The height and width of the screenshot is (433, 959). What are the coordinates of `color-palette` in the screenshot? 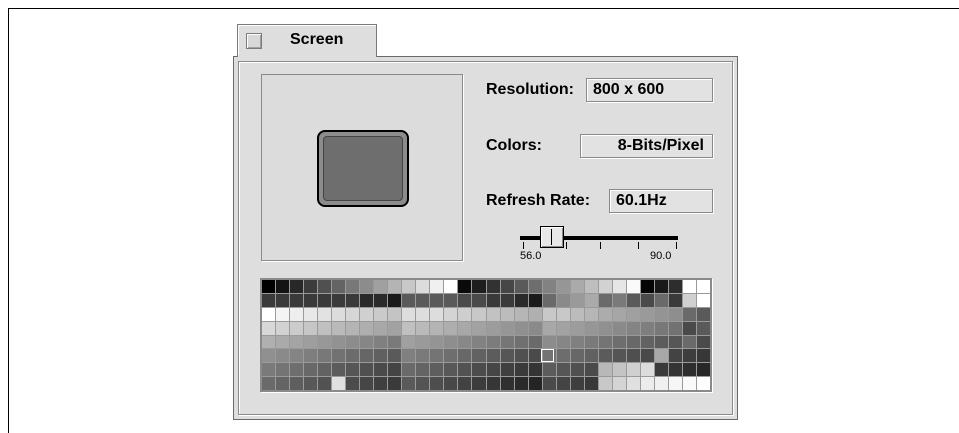 It's located at (486, 335).